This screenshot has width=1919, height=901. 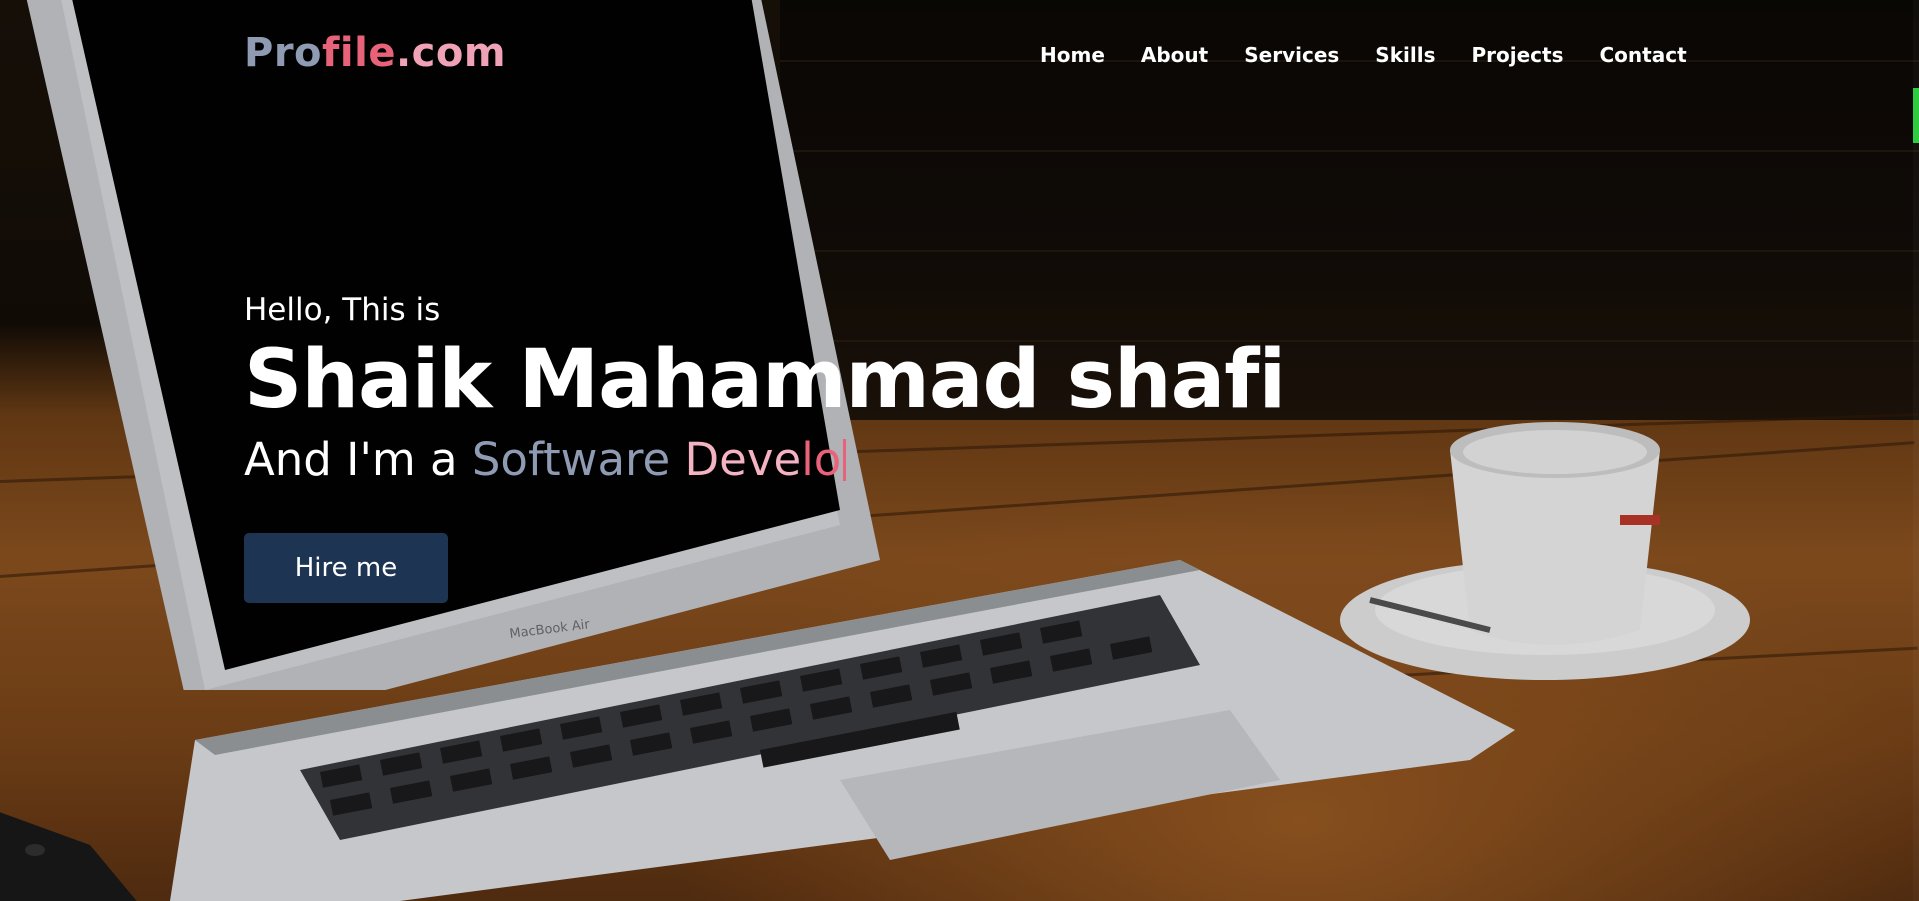 I want to click on hero-tagline: And I'm a Software Develo, so click(x=764, y=460).